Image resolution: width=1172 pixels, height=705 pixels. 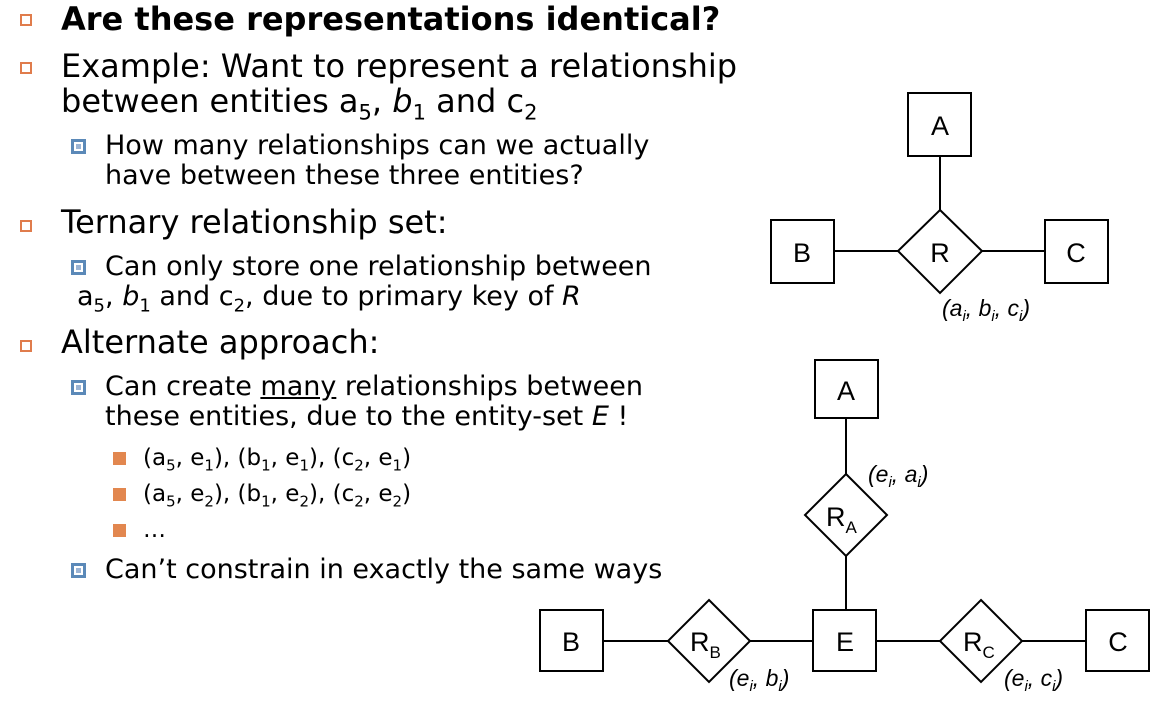 I want to click on entity-c-label-bottom: C, so click(x=1118, y=642).